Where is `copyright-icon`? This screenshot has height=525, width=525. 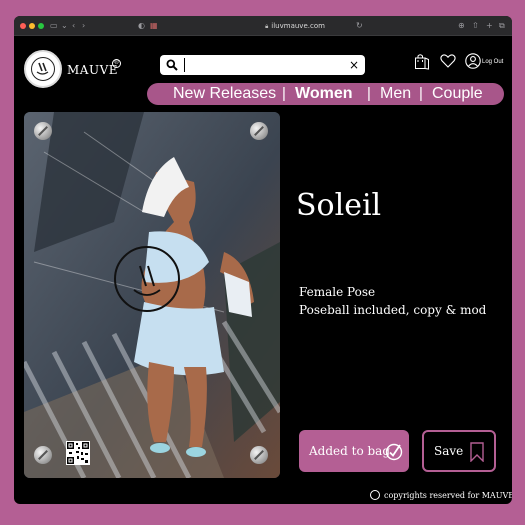 copyright-icon is located at coordinates (375, 495).